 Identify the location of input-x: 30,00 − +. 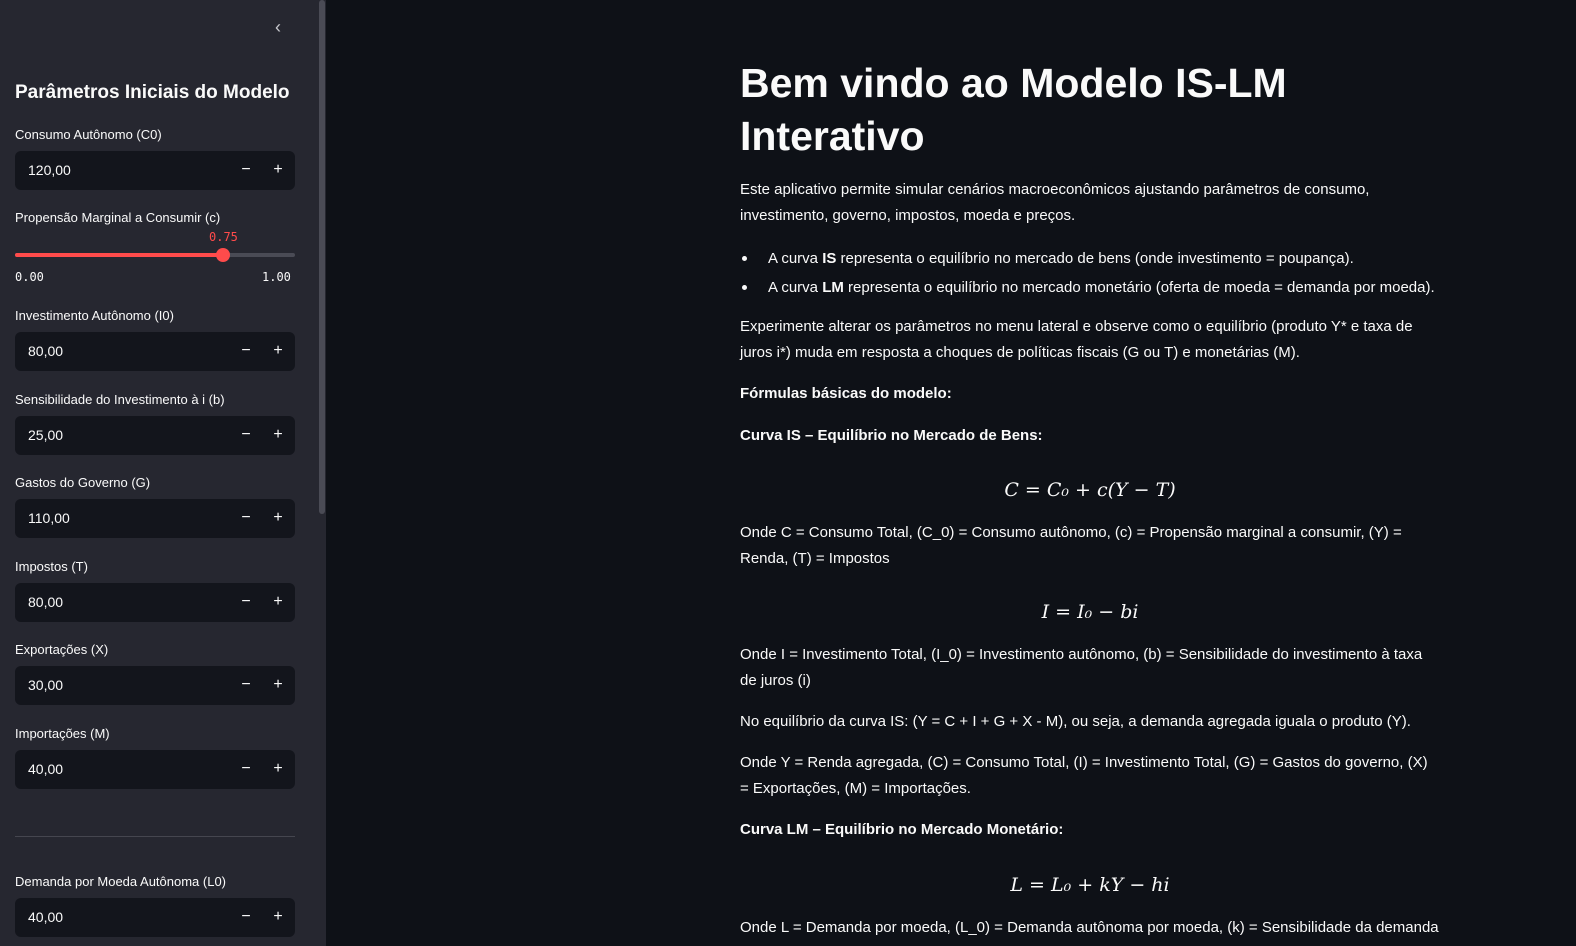
(155, 685).